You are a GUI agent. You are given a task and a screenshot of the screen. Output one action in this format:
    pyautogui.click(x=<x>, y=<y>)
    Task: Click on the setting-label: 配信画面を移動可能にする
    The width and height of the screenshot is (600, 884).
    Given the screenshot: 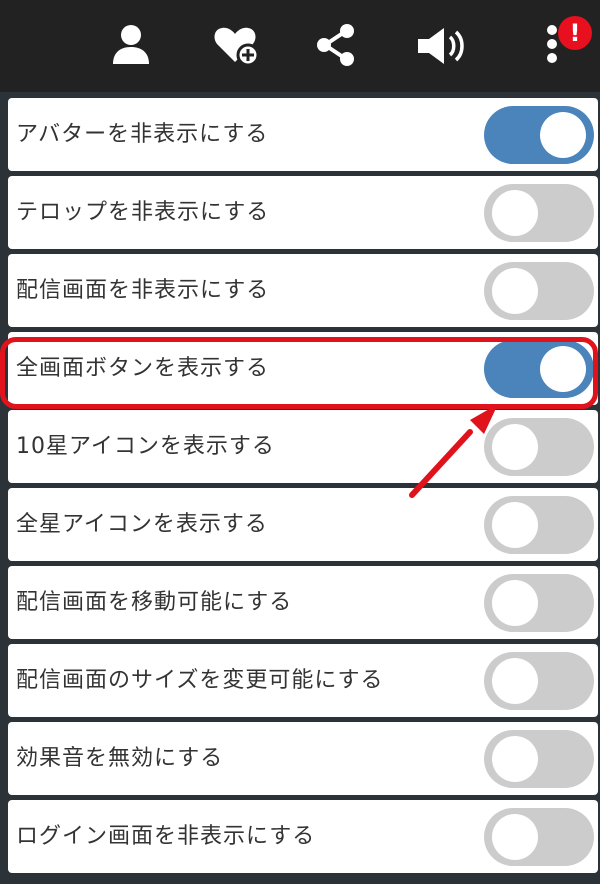 What is the action you would take?
    pyautogui.click(x=154, y=602)
    